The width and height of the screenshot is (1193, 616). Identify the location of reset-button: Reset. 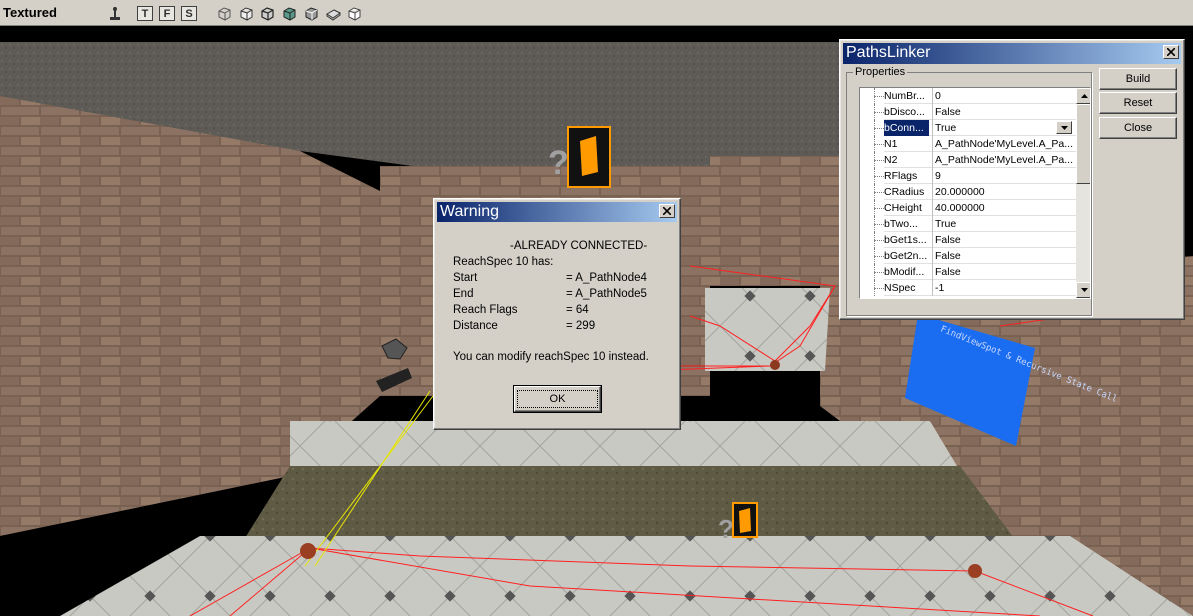
(1138, 103).